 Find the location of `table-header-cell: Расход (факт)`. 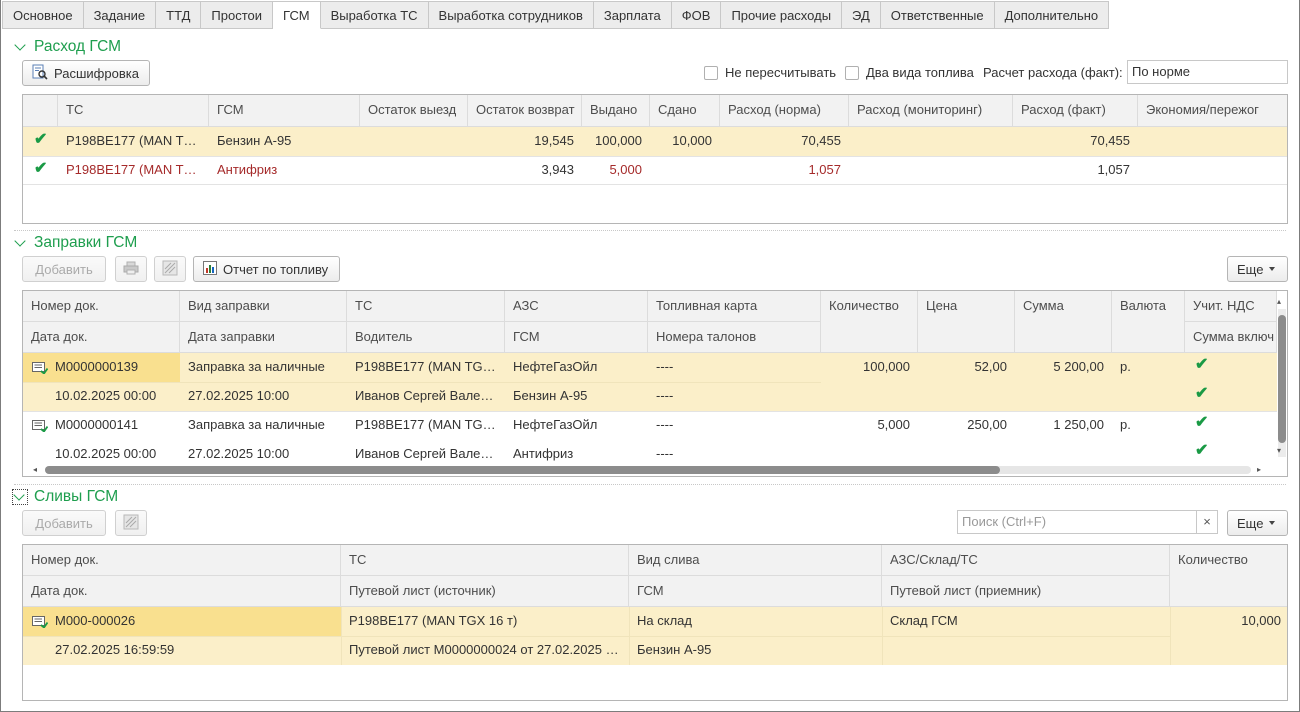

table-header-cell: Расход (факт) is located at coordinates (1075, 111).